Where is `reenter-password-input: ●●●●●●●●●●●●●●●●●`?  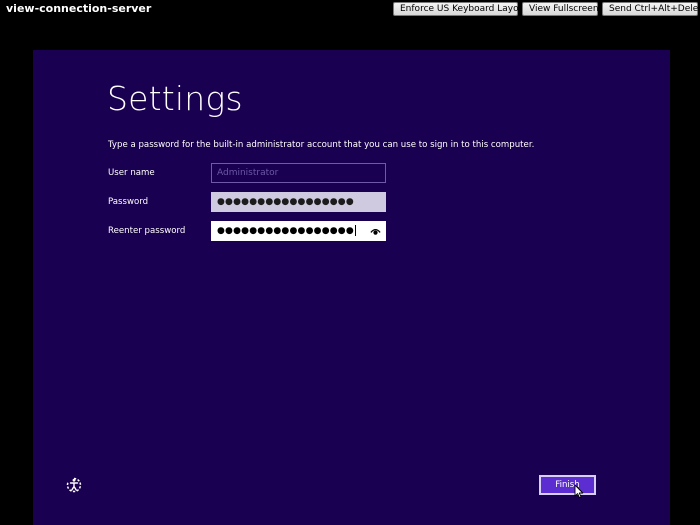 reenter-password-input: ●●●●●●●●●●●●●●●●● is located at coordinates (298, 231).